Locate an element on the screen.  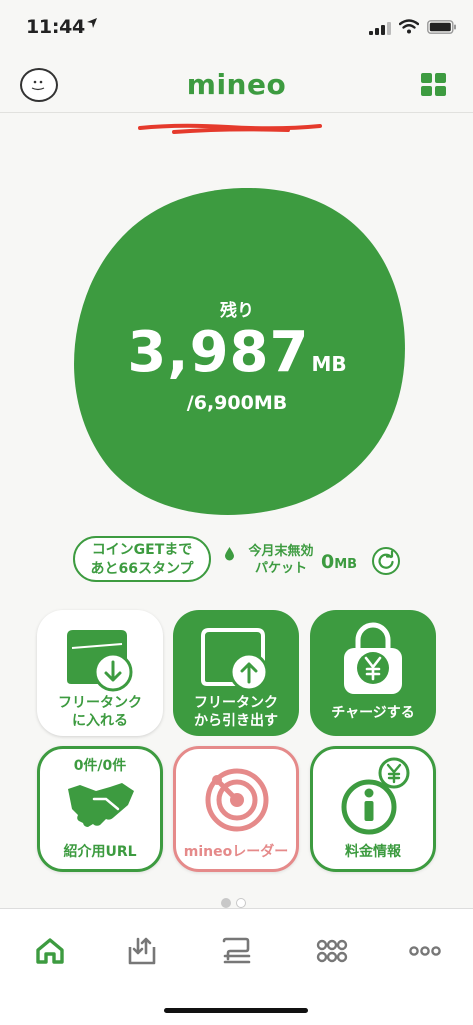
redaction-mark is located at coordinates (230, 128).